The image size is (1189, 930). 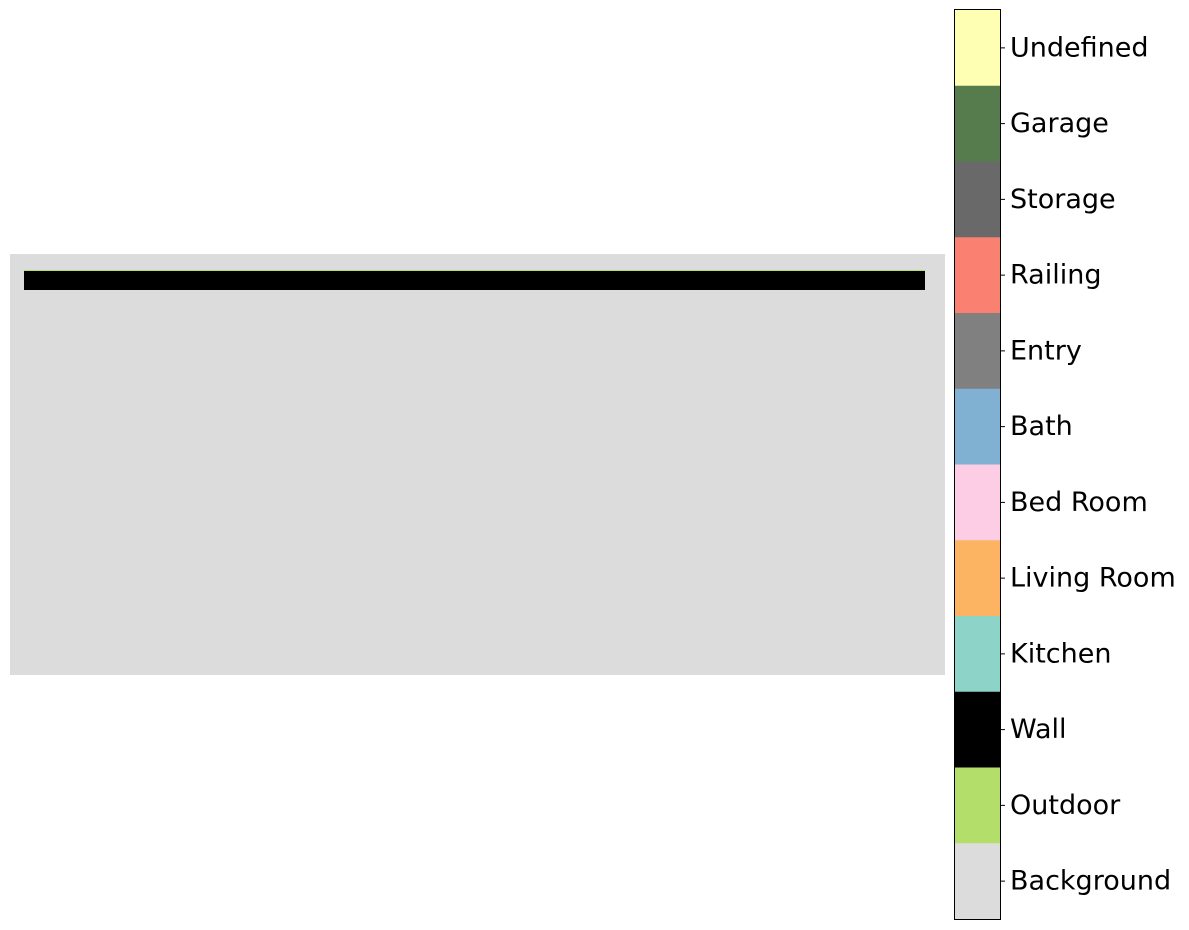 I want to click on colorbar-swatch-storage, so click(x=977, y=199).